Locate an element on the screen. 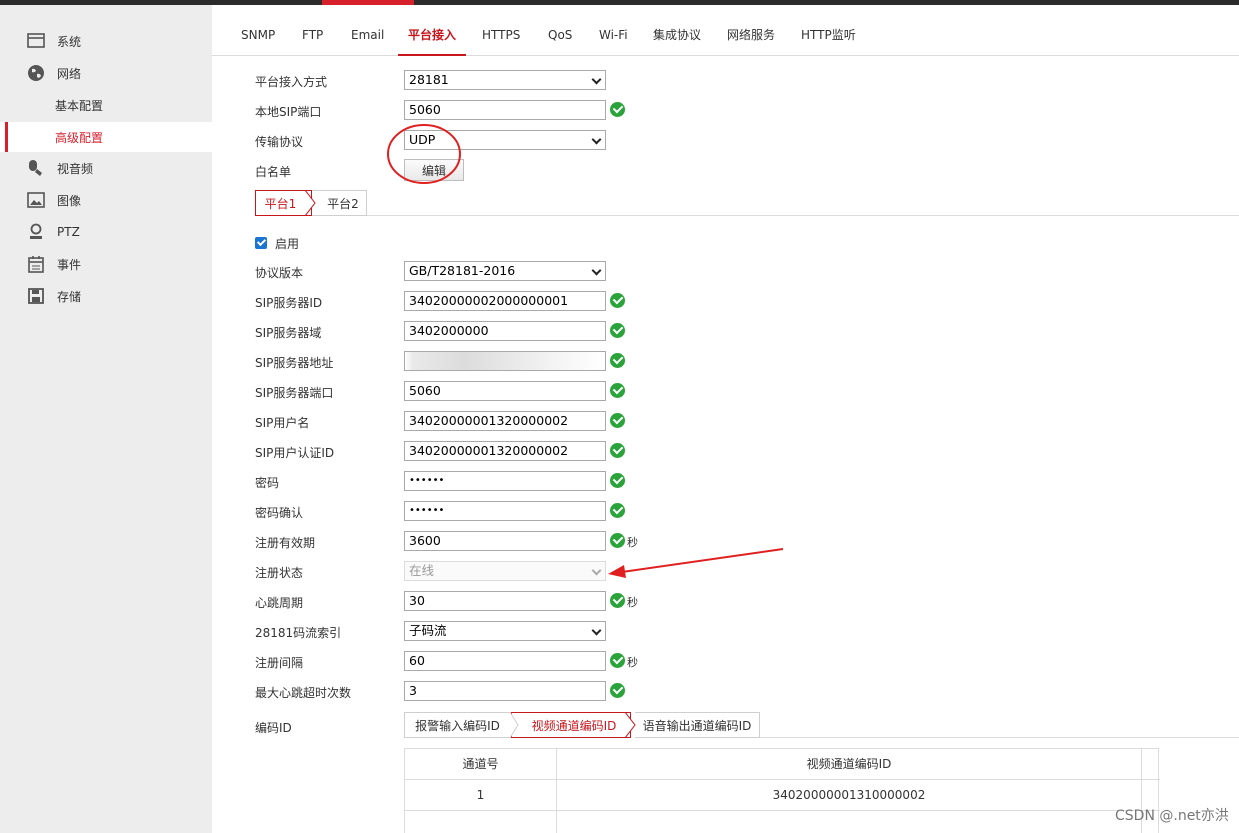 This screenshot has height=833, width=1239. camera-person-icon is located at coordinates (36, 232).